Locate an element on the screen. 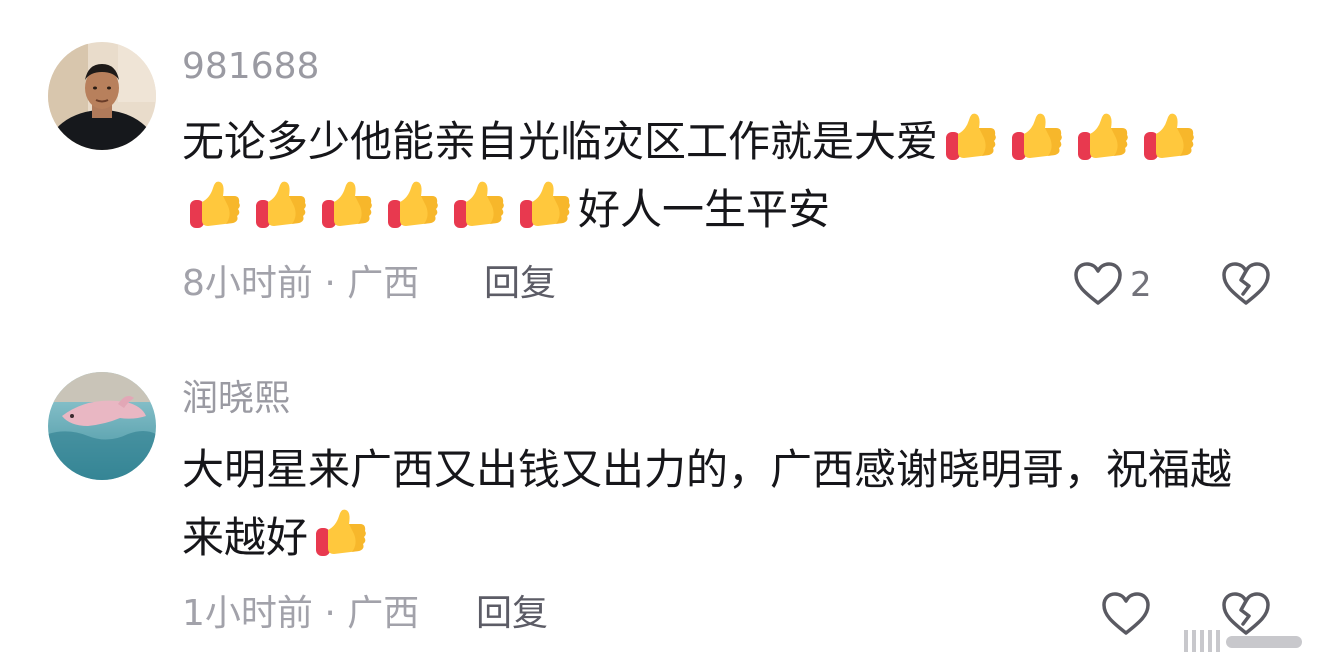  watermark is located at coordinates (1245, 639).